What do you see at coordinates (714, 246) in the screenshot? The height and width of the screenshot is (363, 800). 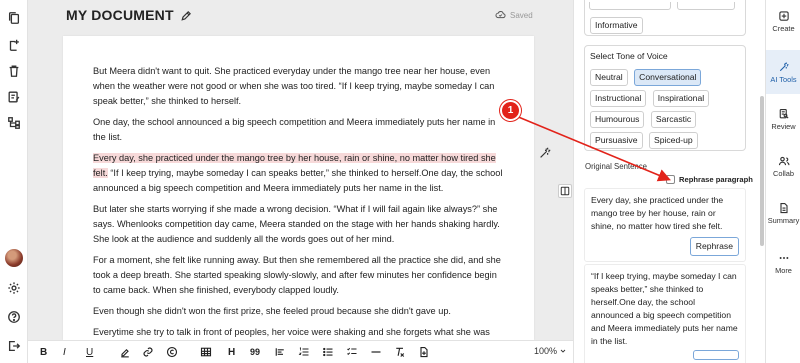 I see `rephrase-button: Rephrase` at bounding box center [714, 246].